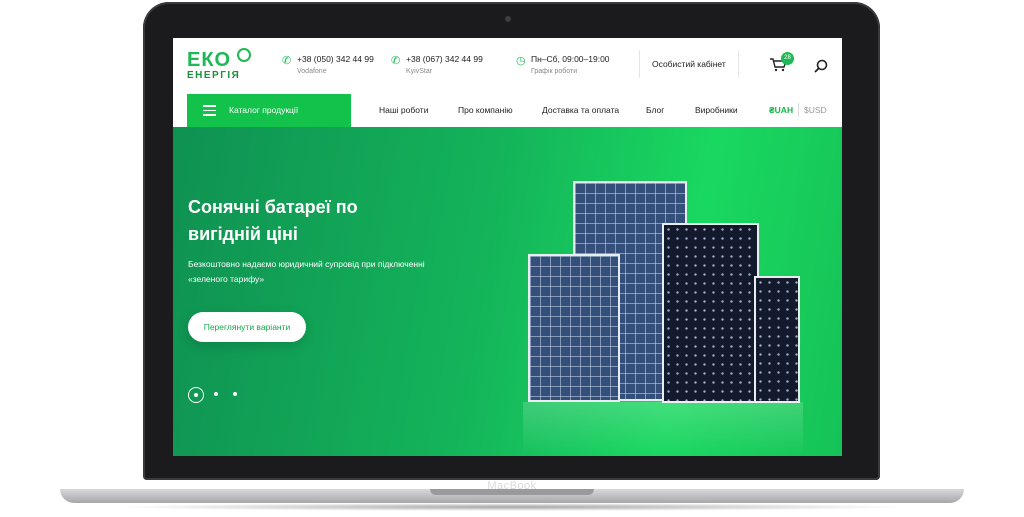 This screenshot has width=1024, height=517. What do you see at coordinates (580, 110) in the screenshot?
I see `nav-item-delivery: Доставка та оплата` at bounding box center [580, 110].